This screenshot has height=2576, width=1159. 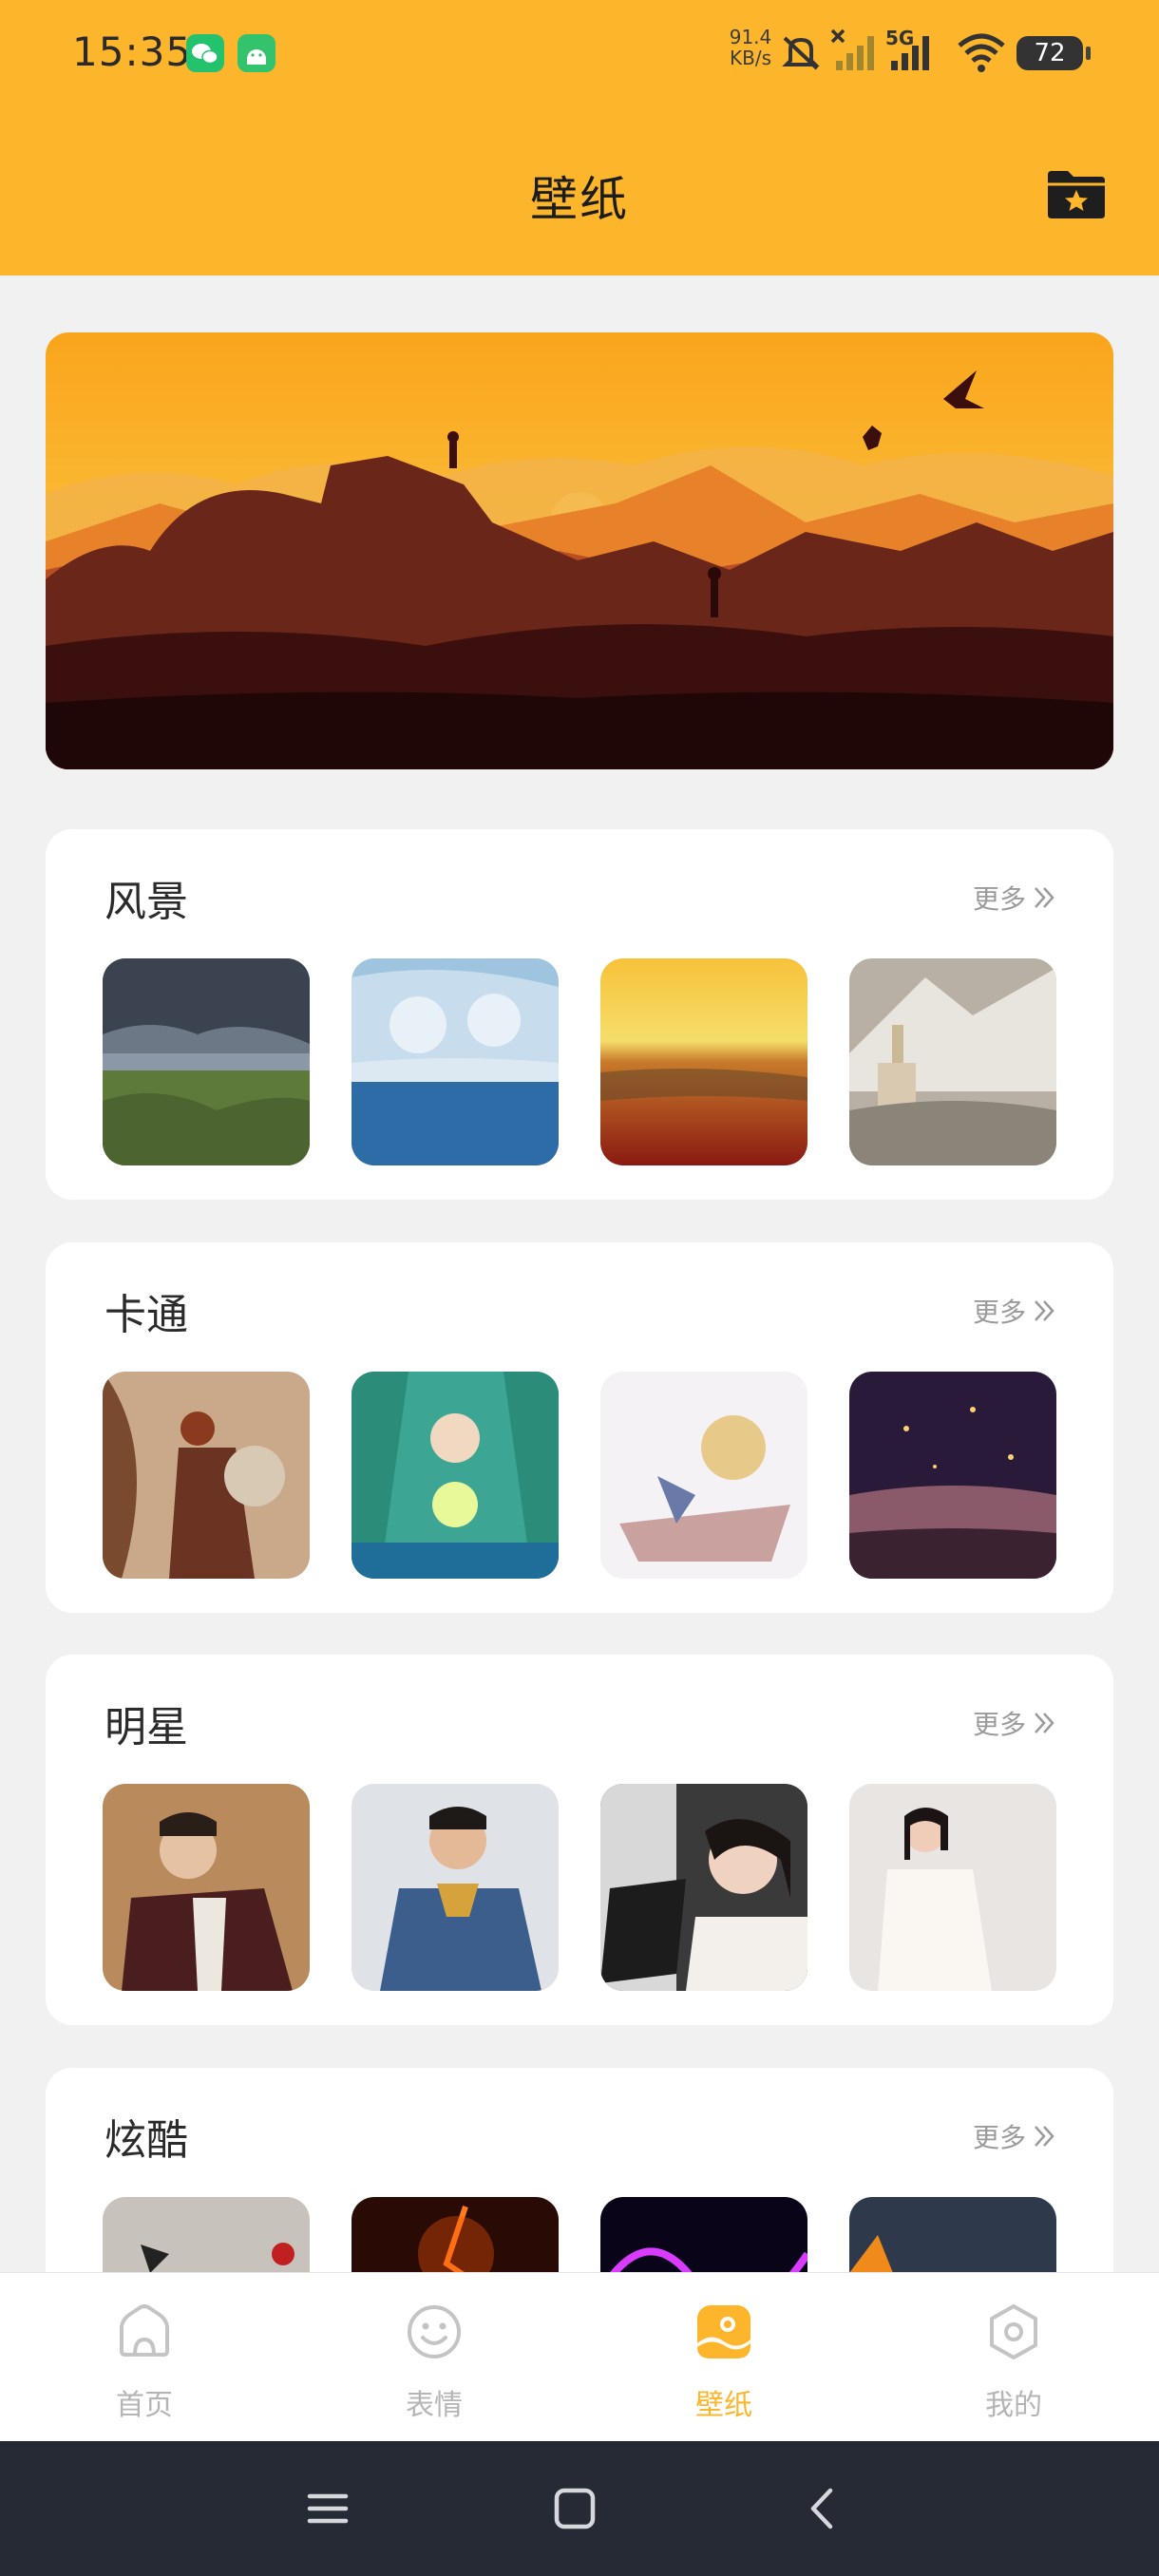 What do you see at coordinates (750, 58) in the screenshot?
I see `network-speed-unit: KB/s` at bounding box center [750, 58].